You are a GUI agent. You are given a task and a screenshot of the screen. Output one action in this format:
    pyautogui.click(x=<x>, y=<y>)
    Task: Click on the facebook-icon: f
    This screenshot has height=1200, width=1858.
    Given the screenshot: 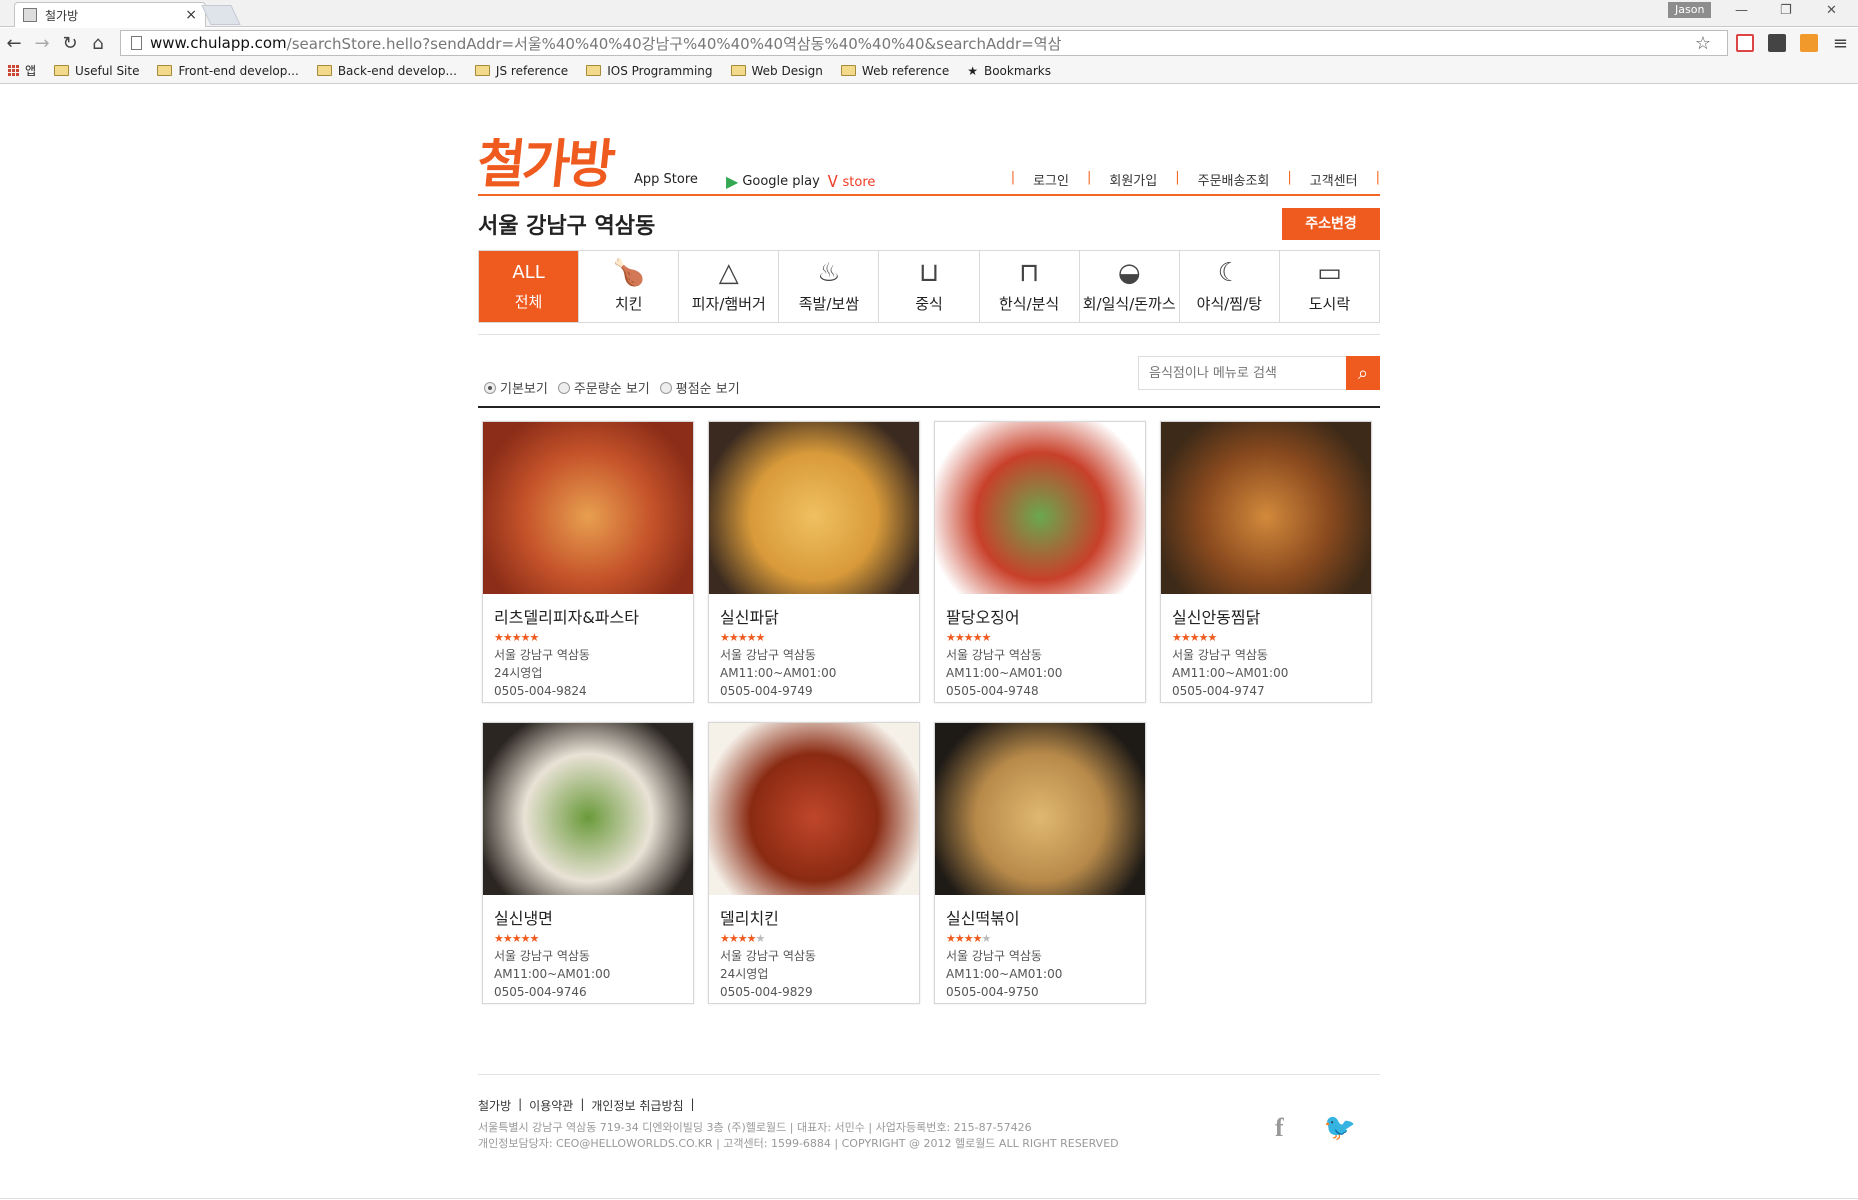 What is the action you would take?
    pyautogui.click(x=1279, y=1128)
    